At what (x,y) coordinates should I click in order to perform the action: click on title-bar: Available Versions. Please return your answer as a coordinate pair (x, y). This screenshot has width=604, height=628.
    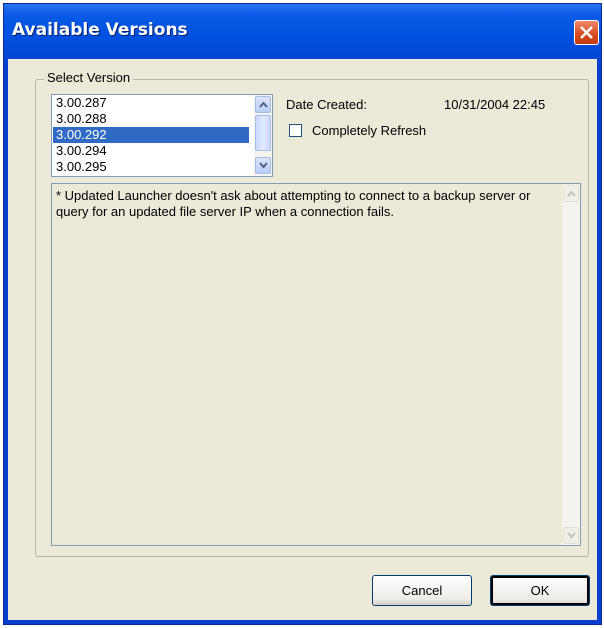
    Looking at the image, I should click on (302, 31).